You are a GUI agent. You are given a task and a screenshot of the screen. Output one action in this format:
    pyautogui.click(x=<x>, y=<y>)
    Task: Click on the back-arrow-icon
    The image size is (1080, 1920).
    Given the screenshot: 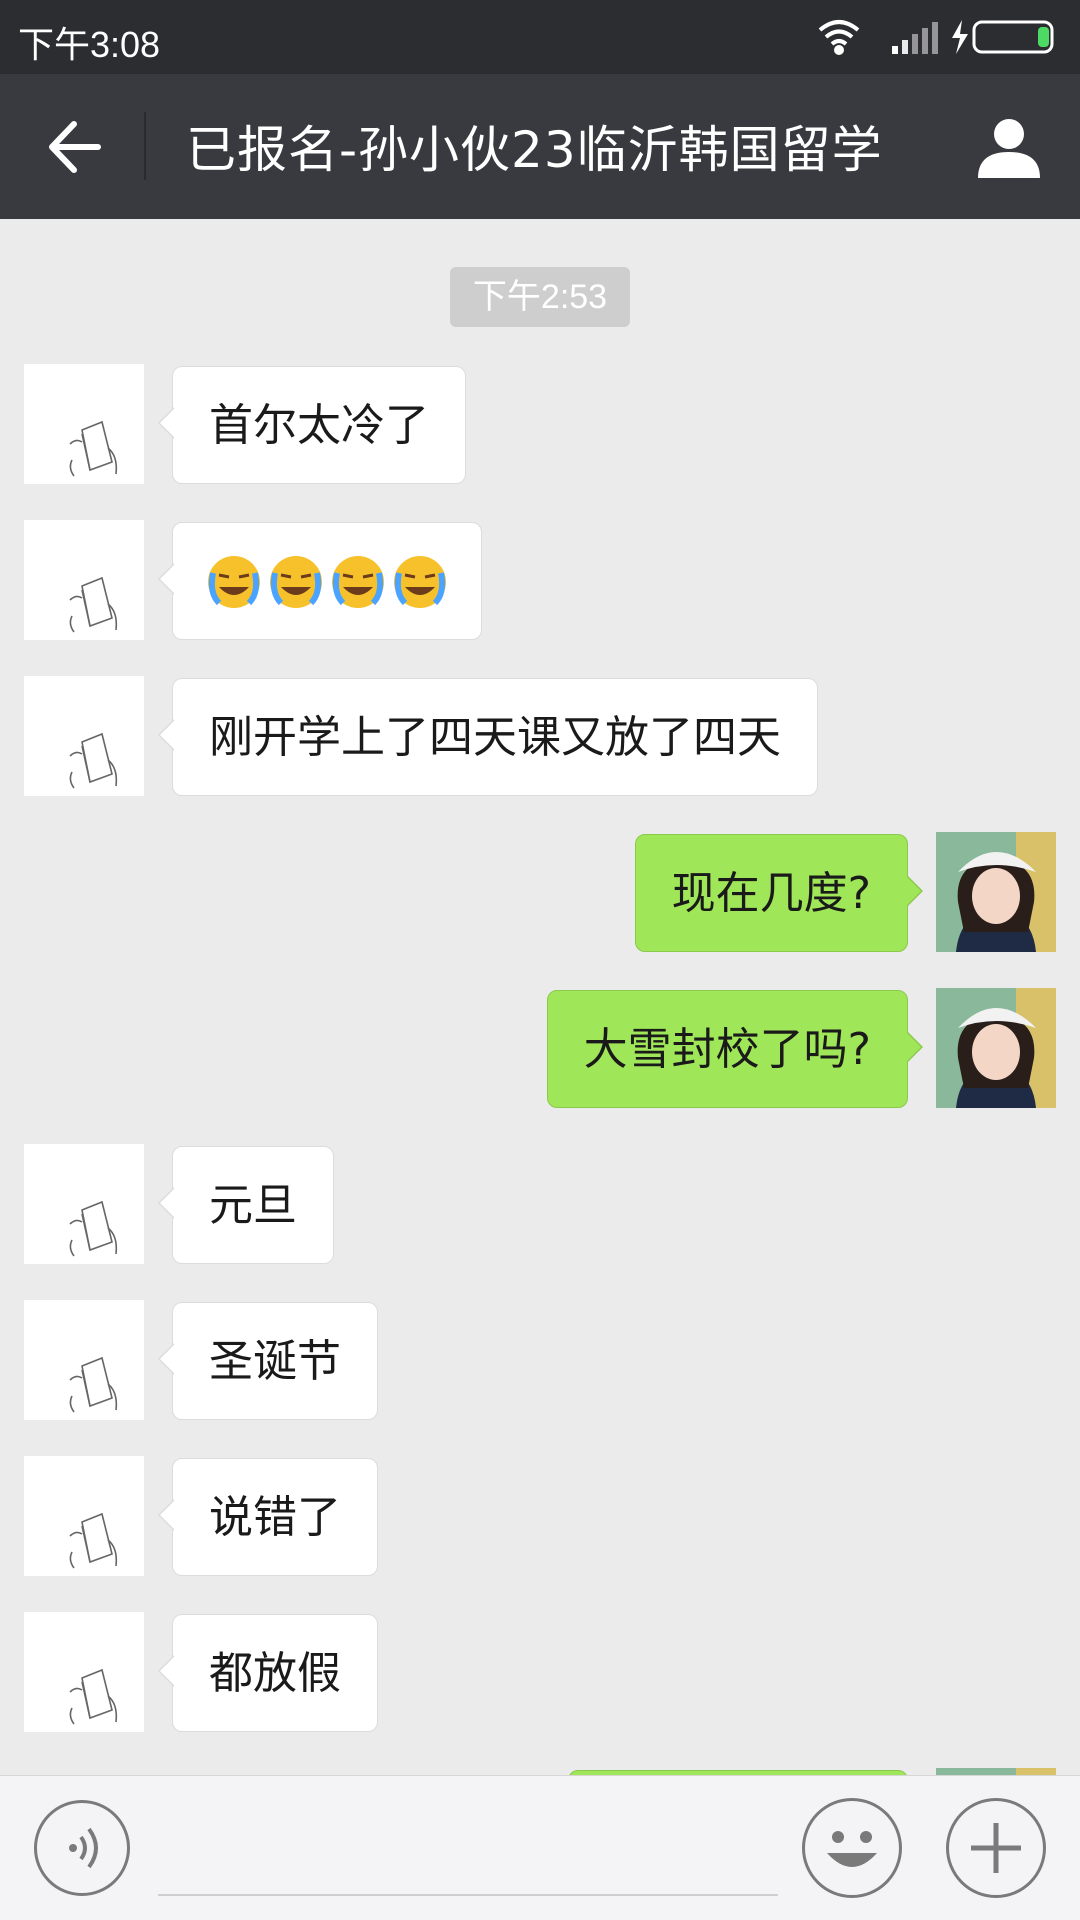 What is the action you would take?
    pyautogui.click(x=74, y=147)
    